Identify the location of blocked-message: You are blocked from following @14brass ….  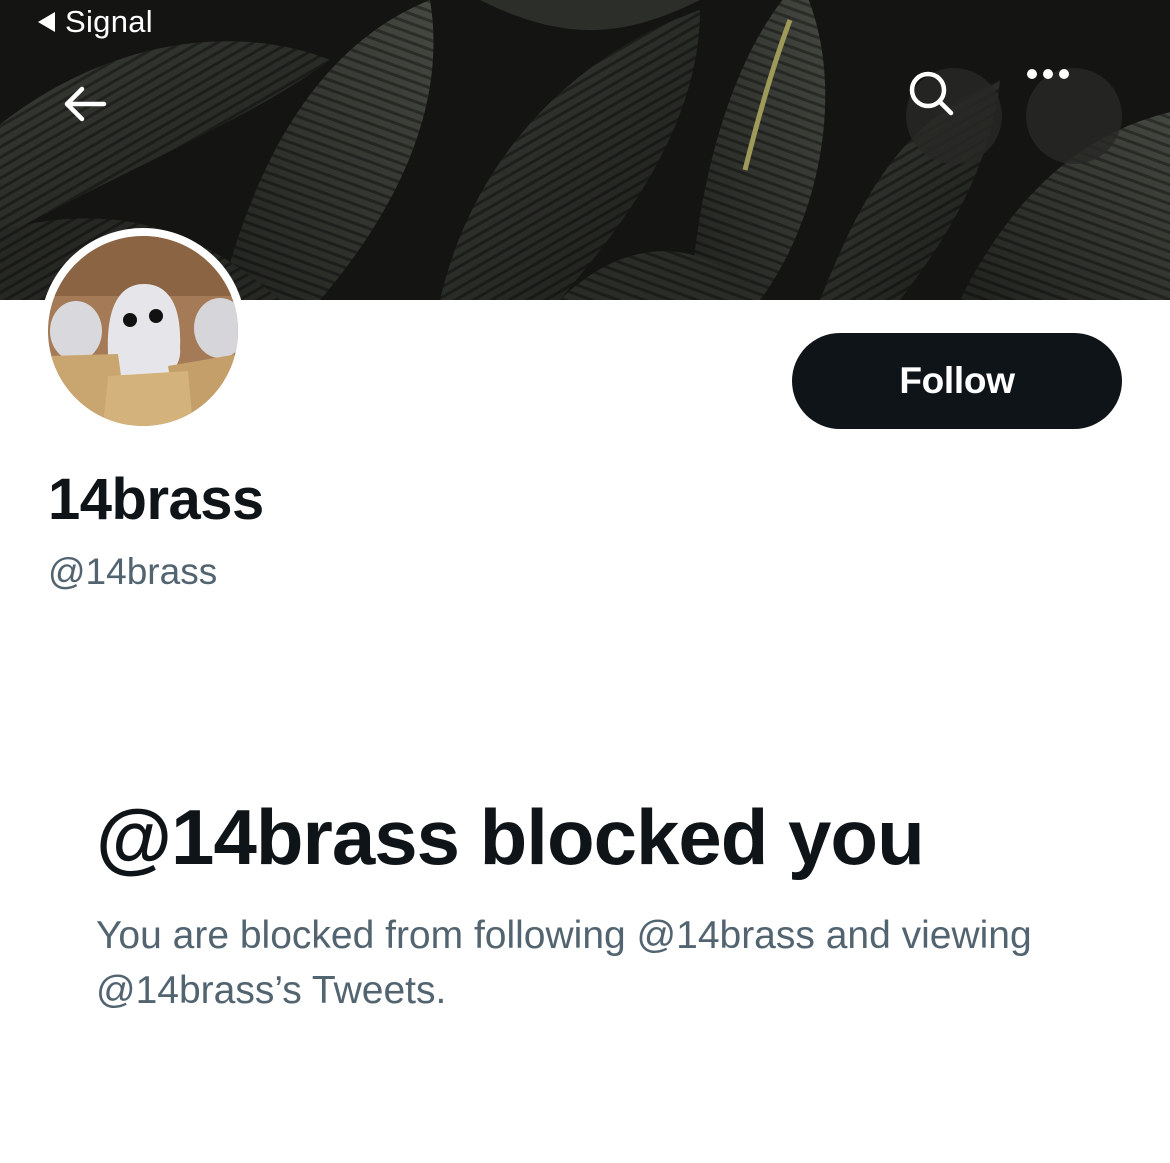
(564, 963).